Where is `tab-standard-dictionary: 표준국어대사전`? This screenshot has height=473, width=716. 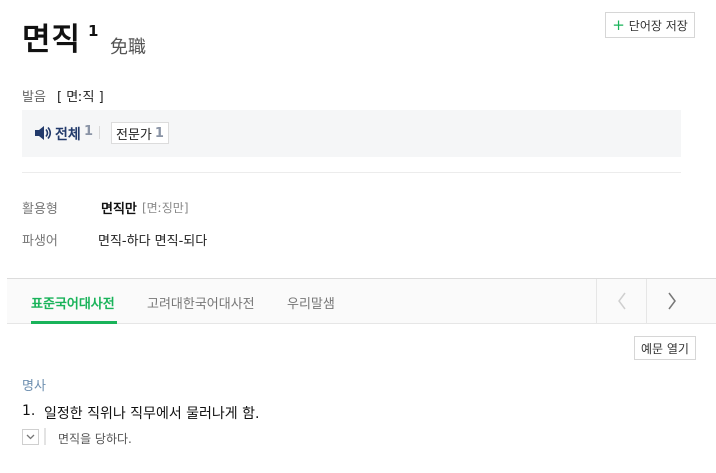
tab-standard-dictionary: 표준국어대사전 is located at coordinates (73, 302).